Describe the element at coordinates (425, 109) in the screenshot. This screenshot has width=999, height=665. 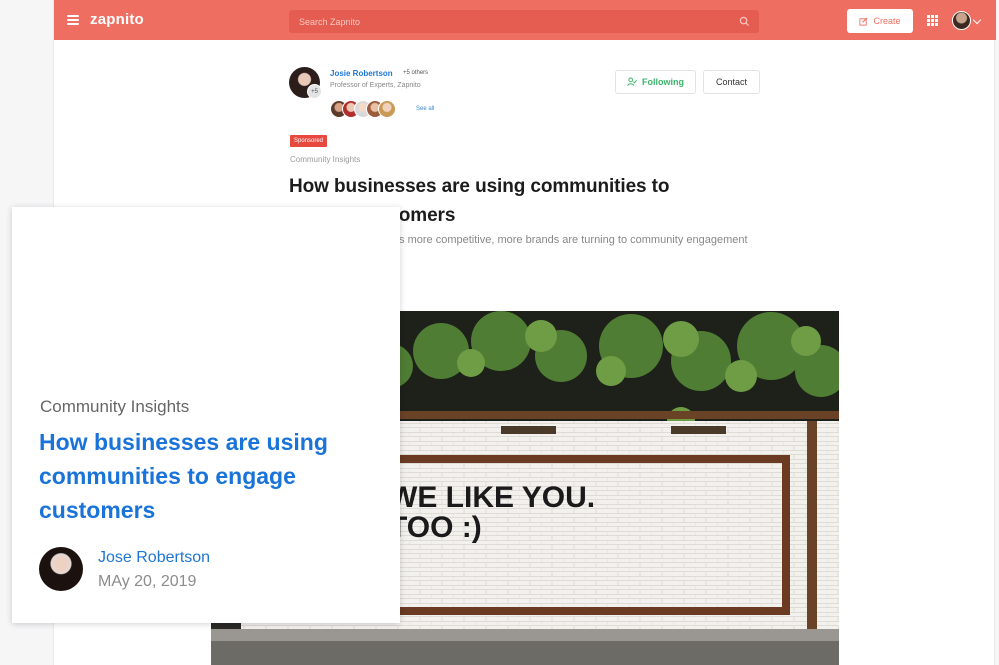
I see `see-all-link: See all` at that location.